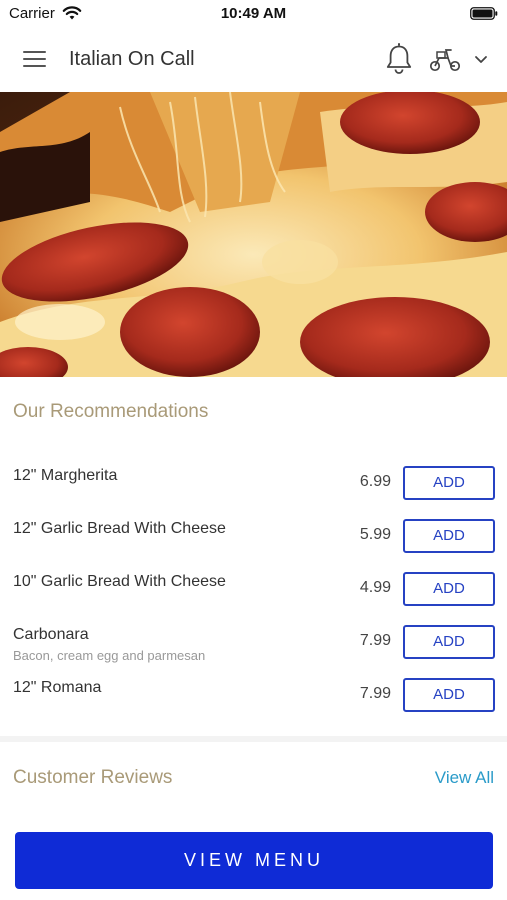  Describe the element at coordinates (109, 655) in the screenshot. I see `menu-item-description: Bacon, cream egg and parmesan` at that location.